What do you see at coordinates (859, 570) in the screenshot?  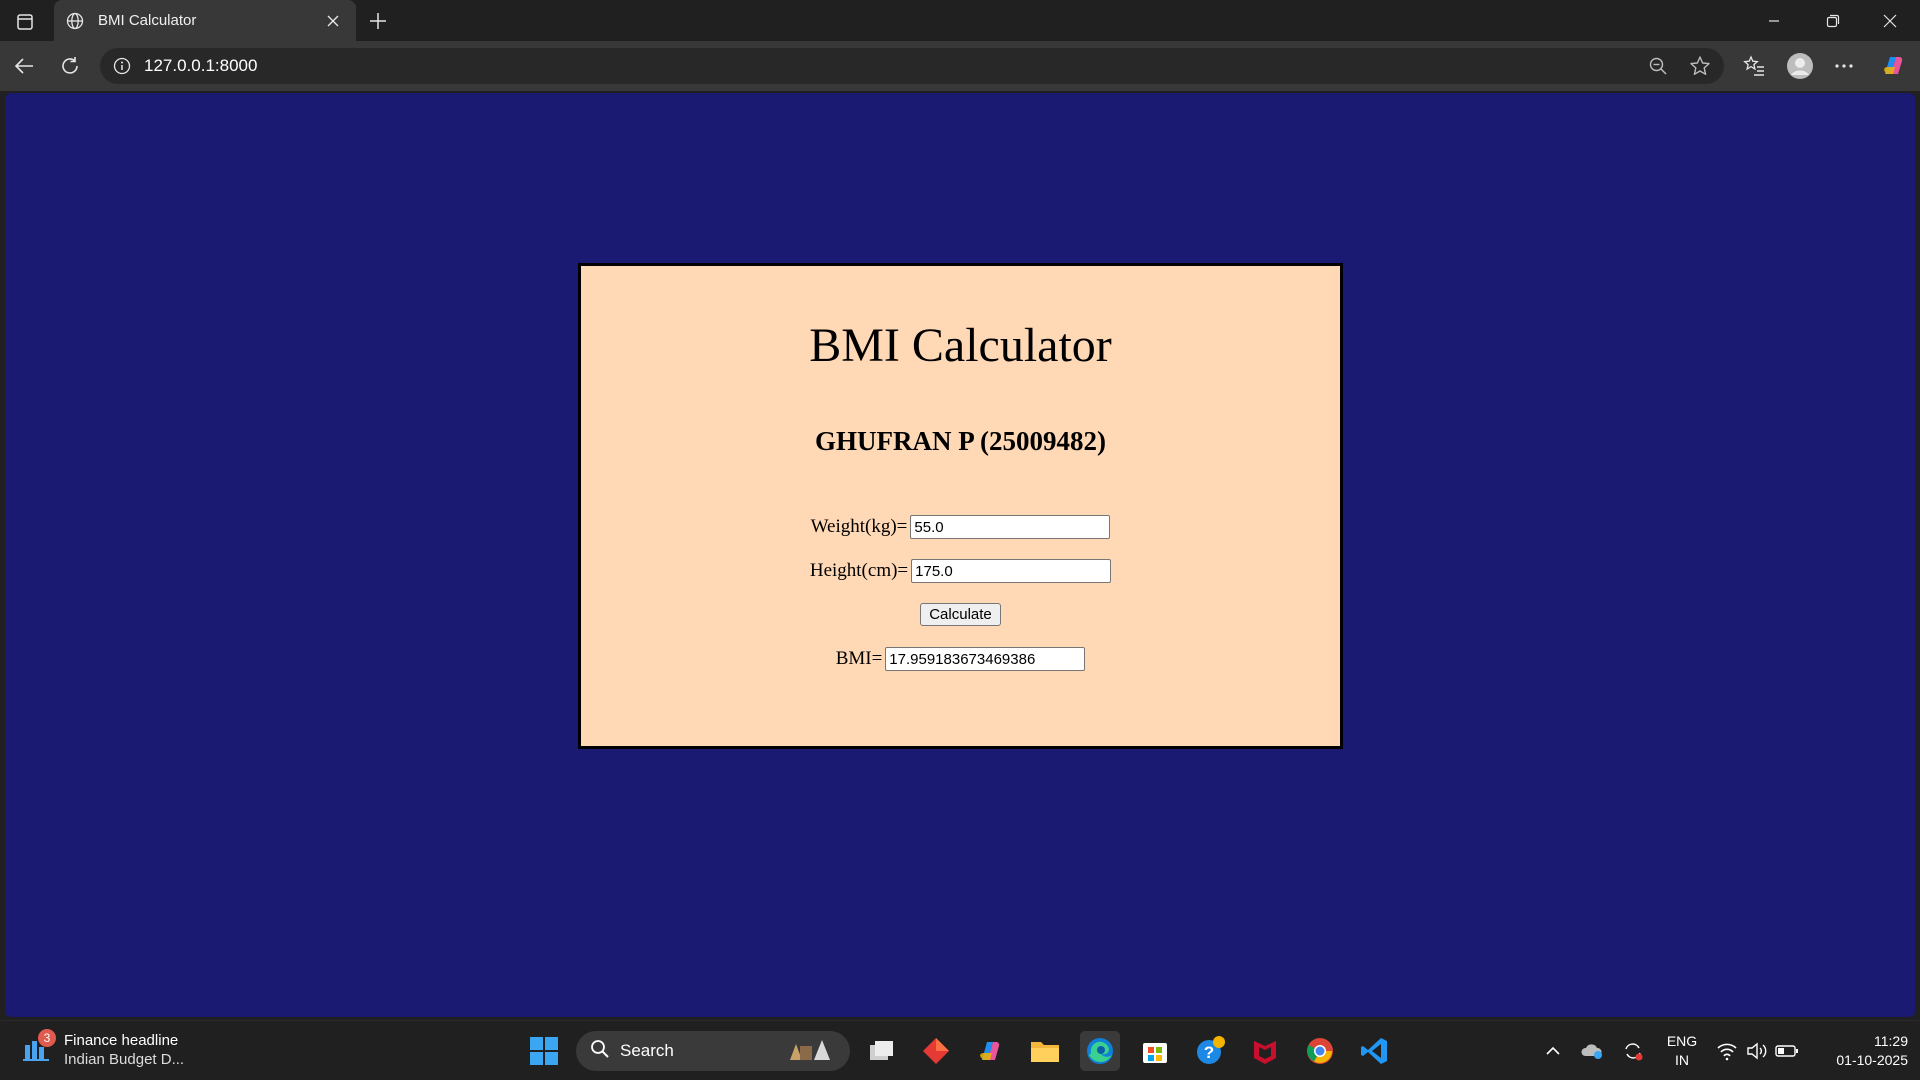 I see `height-label: Height(cm)=` at bounding box center [859, 570].